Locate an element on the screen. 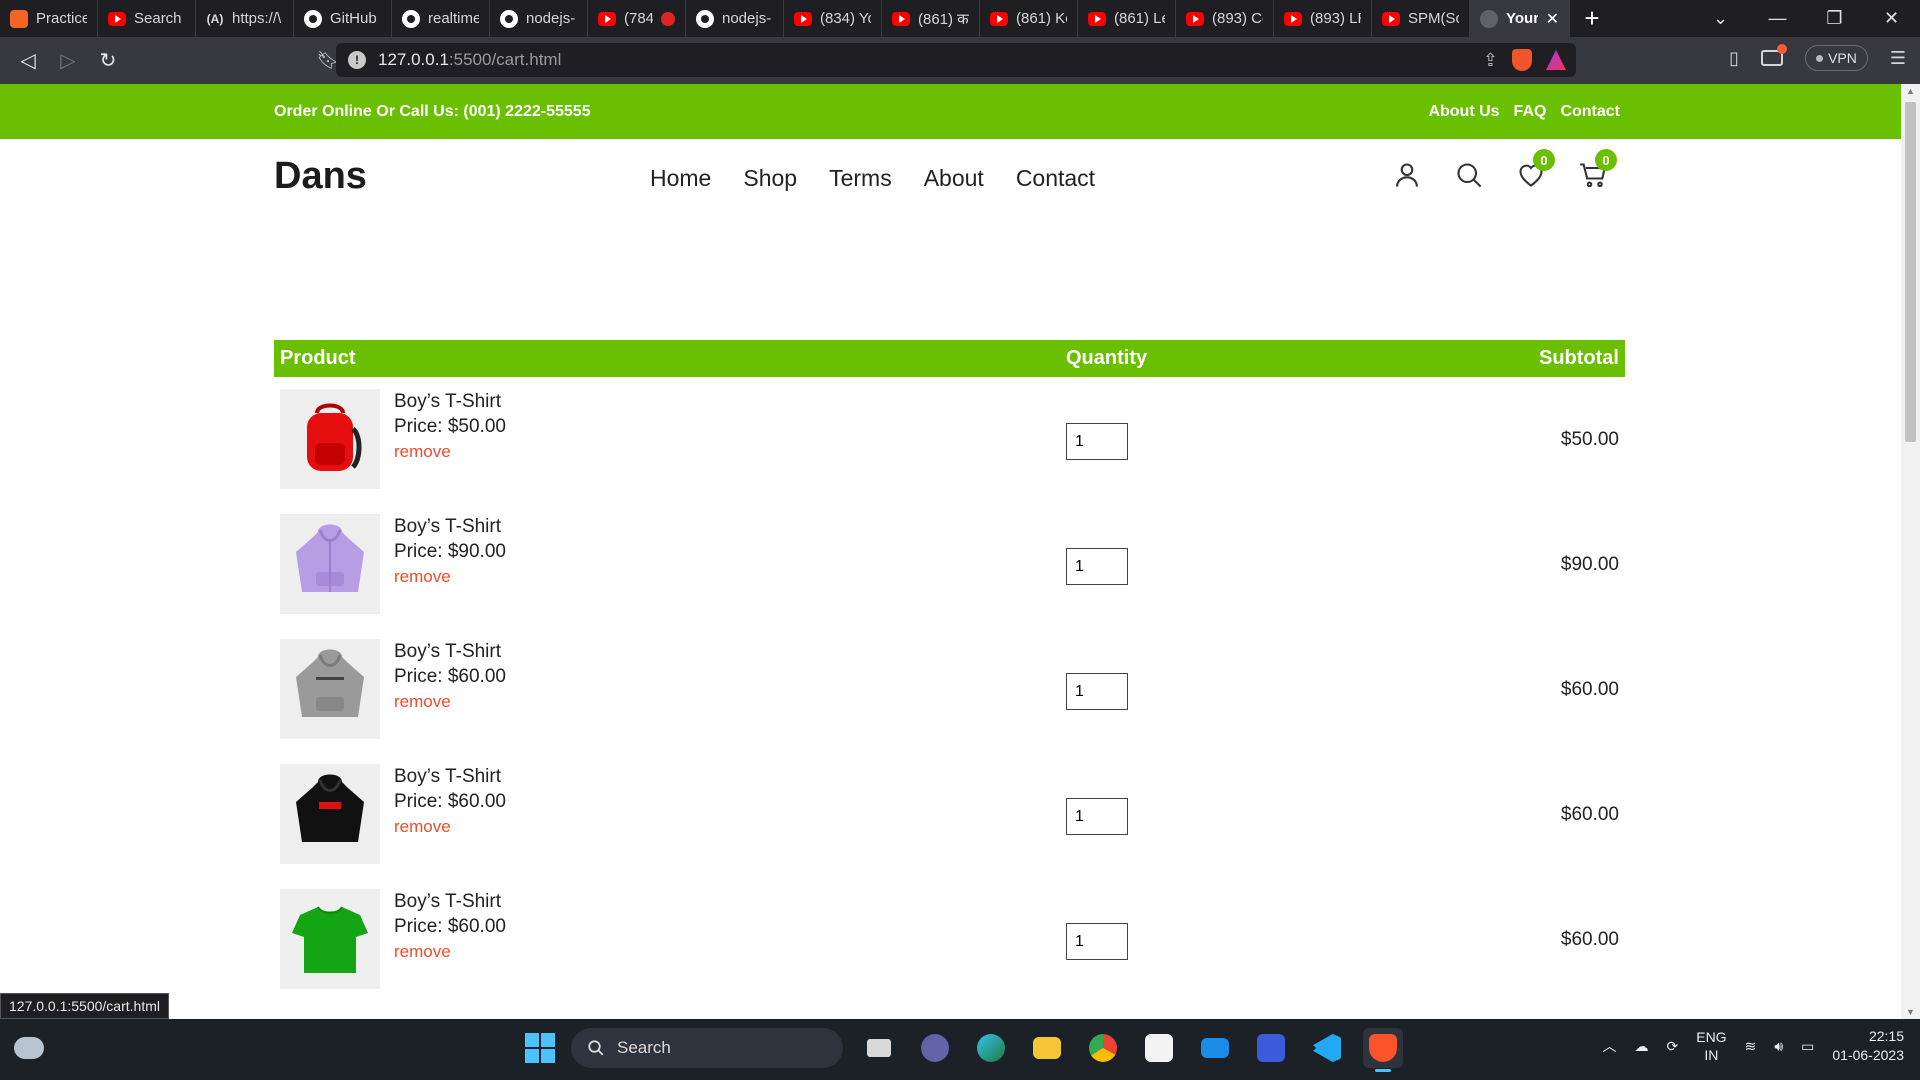 The width and height of the screenshot is (1920, 1080). url-host: 127.0.0.1 is located at coordinates (413, 59).